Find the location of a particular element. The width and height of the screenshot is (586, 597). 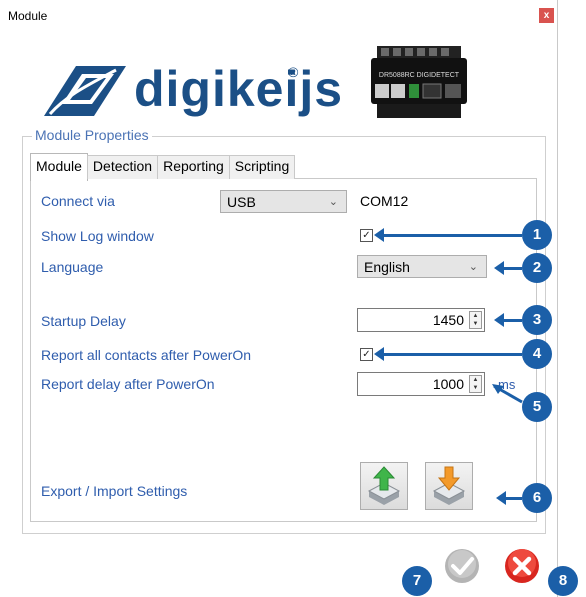

tab-reporting: Reporting is located at coordinates (193, 167).